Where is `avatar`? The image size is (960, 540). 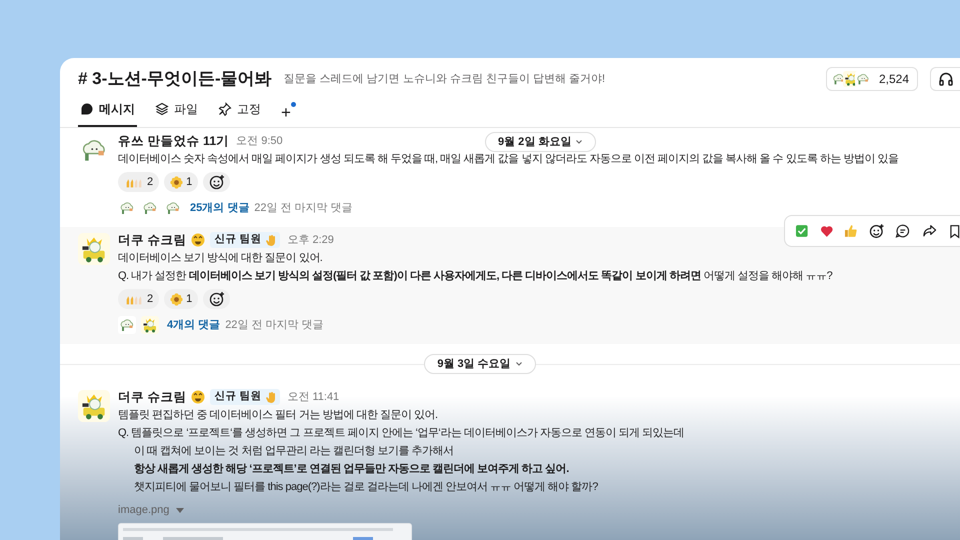 avatar is located at coordinates (862, 79).